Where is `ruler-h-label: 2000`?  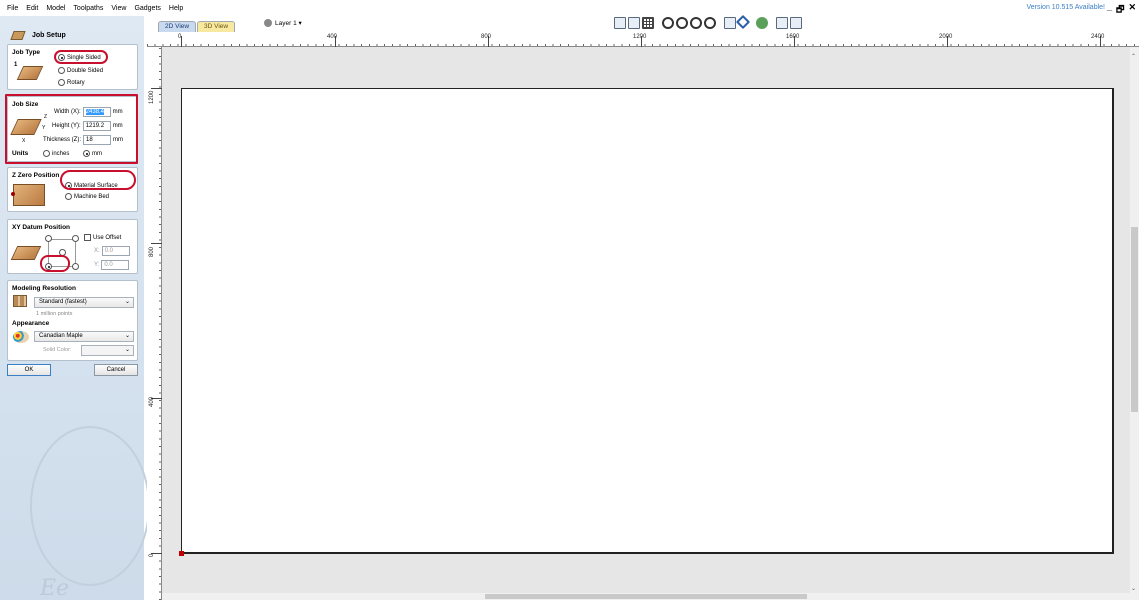
ruler-h-label: 2000 is located at coordinates (946, 37).